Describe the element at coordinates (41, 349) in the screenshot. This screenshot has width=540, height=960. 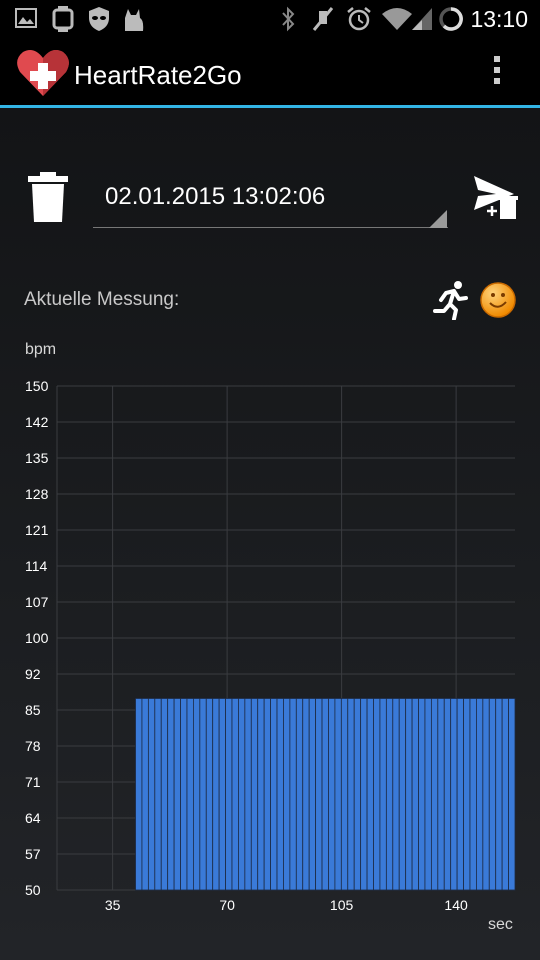
I see `y-axis-label: bpm` at that location.